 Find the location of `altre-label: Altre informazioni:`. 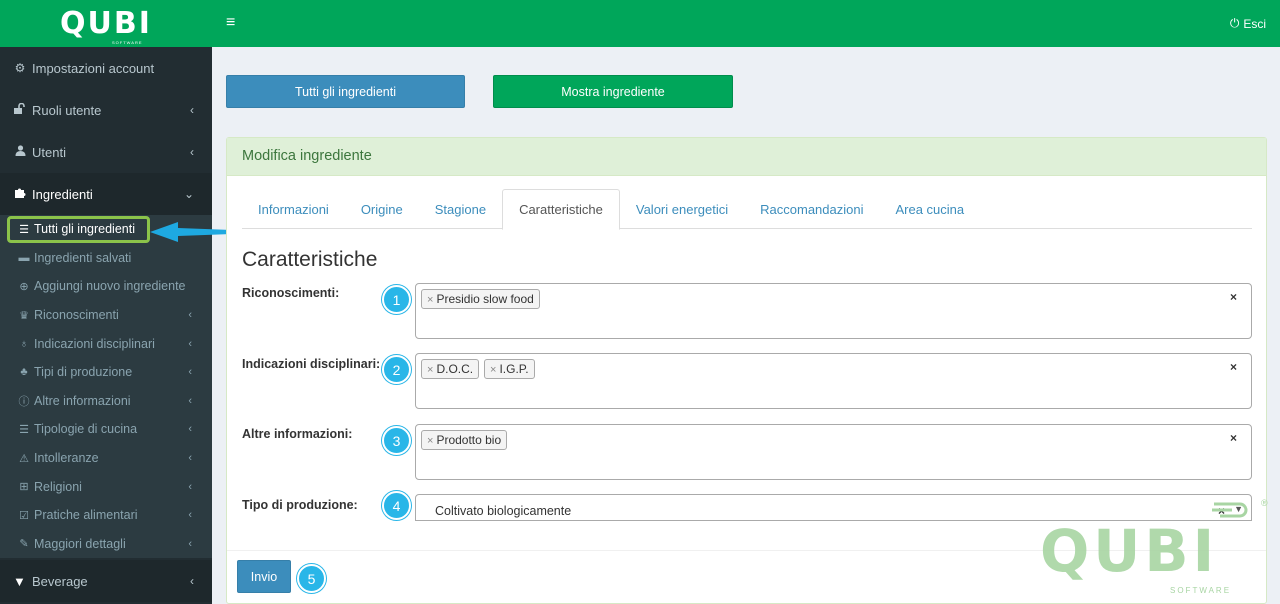

altre-label: Altre informazioni: is located at coordinates (297, 434).